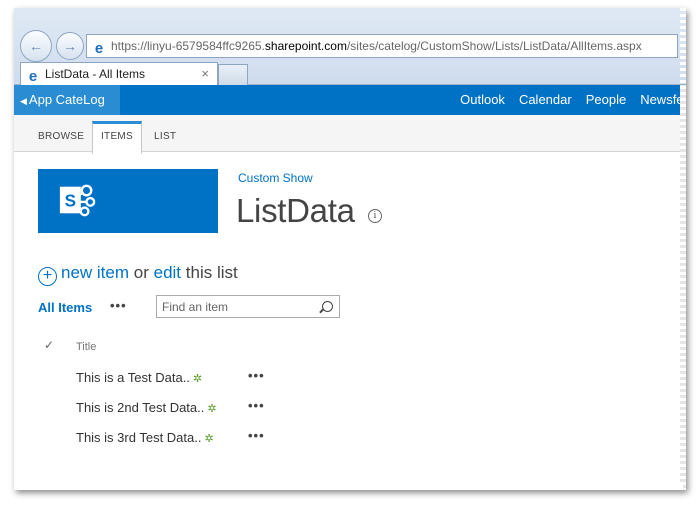  What do you see at coordinates (350, 134) in the screenshot?
I see `ribbon: BROWSE ITEMS LIST` at bounding box center [350, 134].